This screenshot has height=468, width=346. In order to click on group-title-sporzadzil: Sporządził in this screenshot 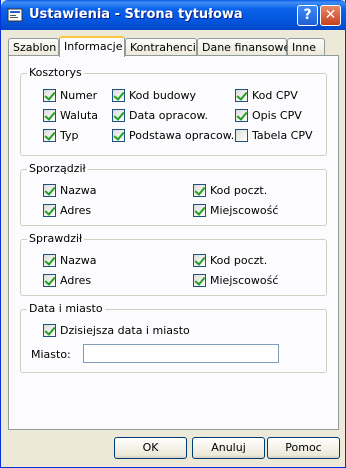, I will do `click(57, 168)`.